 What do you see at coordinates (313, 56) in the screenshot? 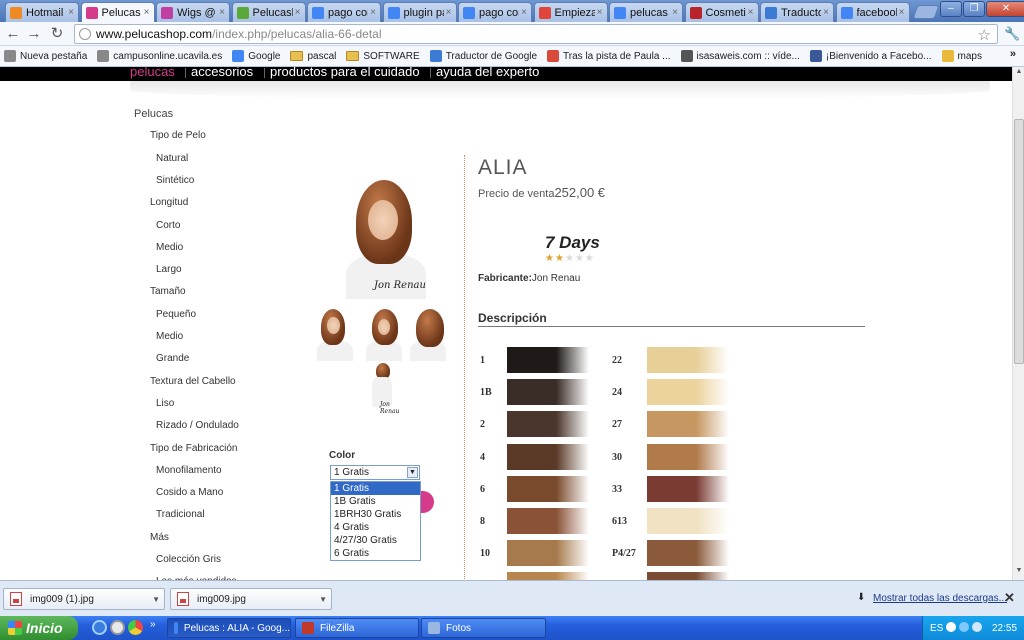
I see `bookmark-item: pascal` at bounding box center [313, 56].